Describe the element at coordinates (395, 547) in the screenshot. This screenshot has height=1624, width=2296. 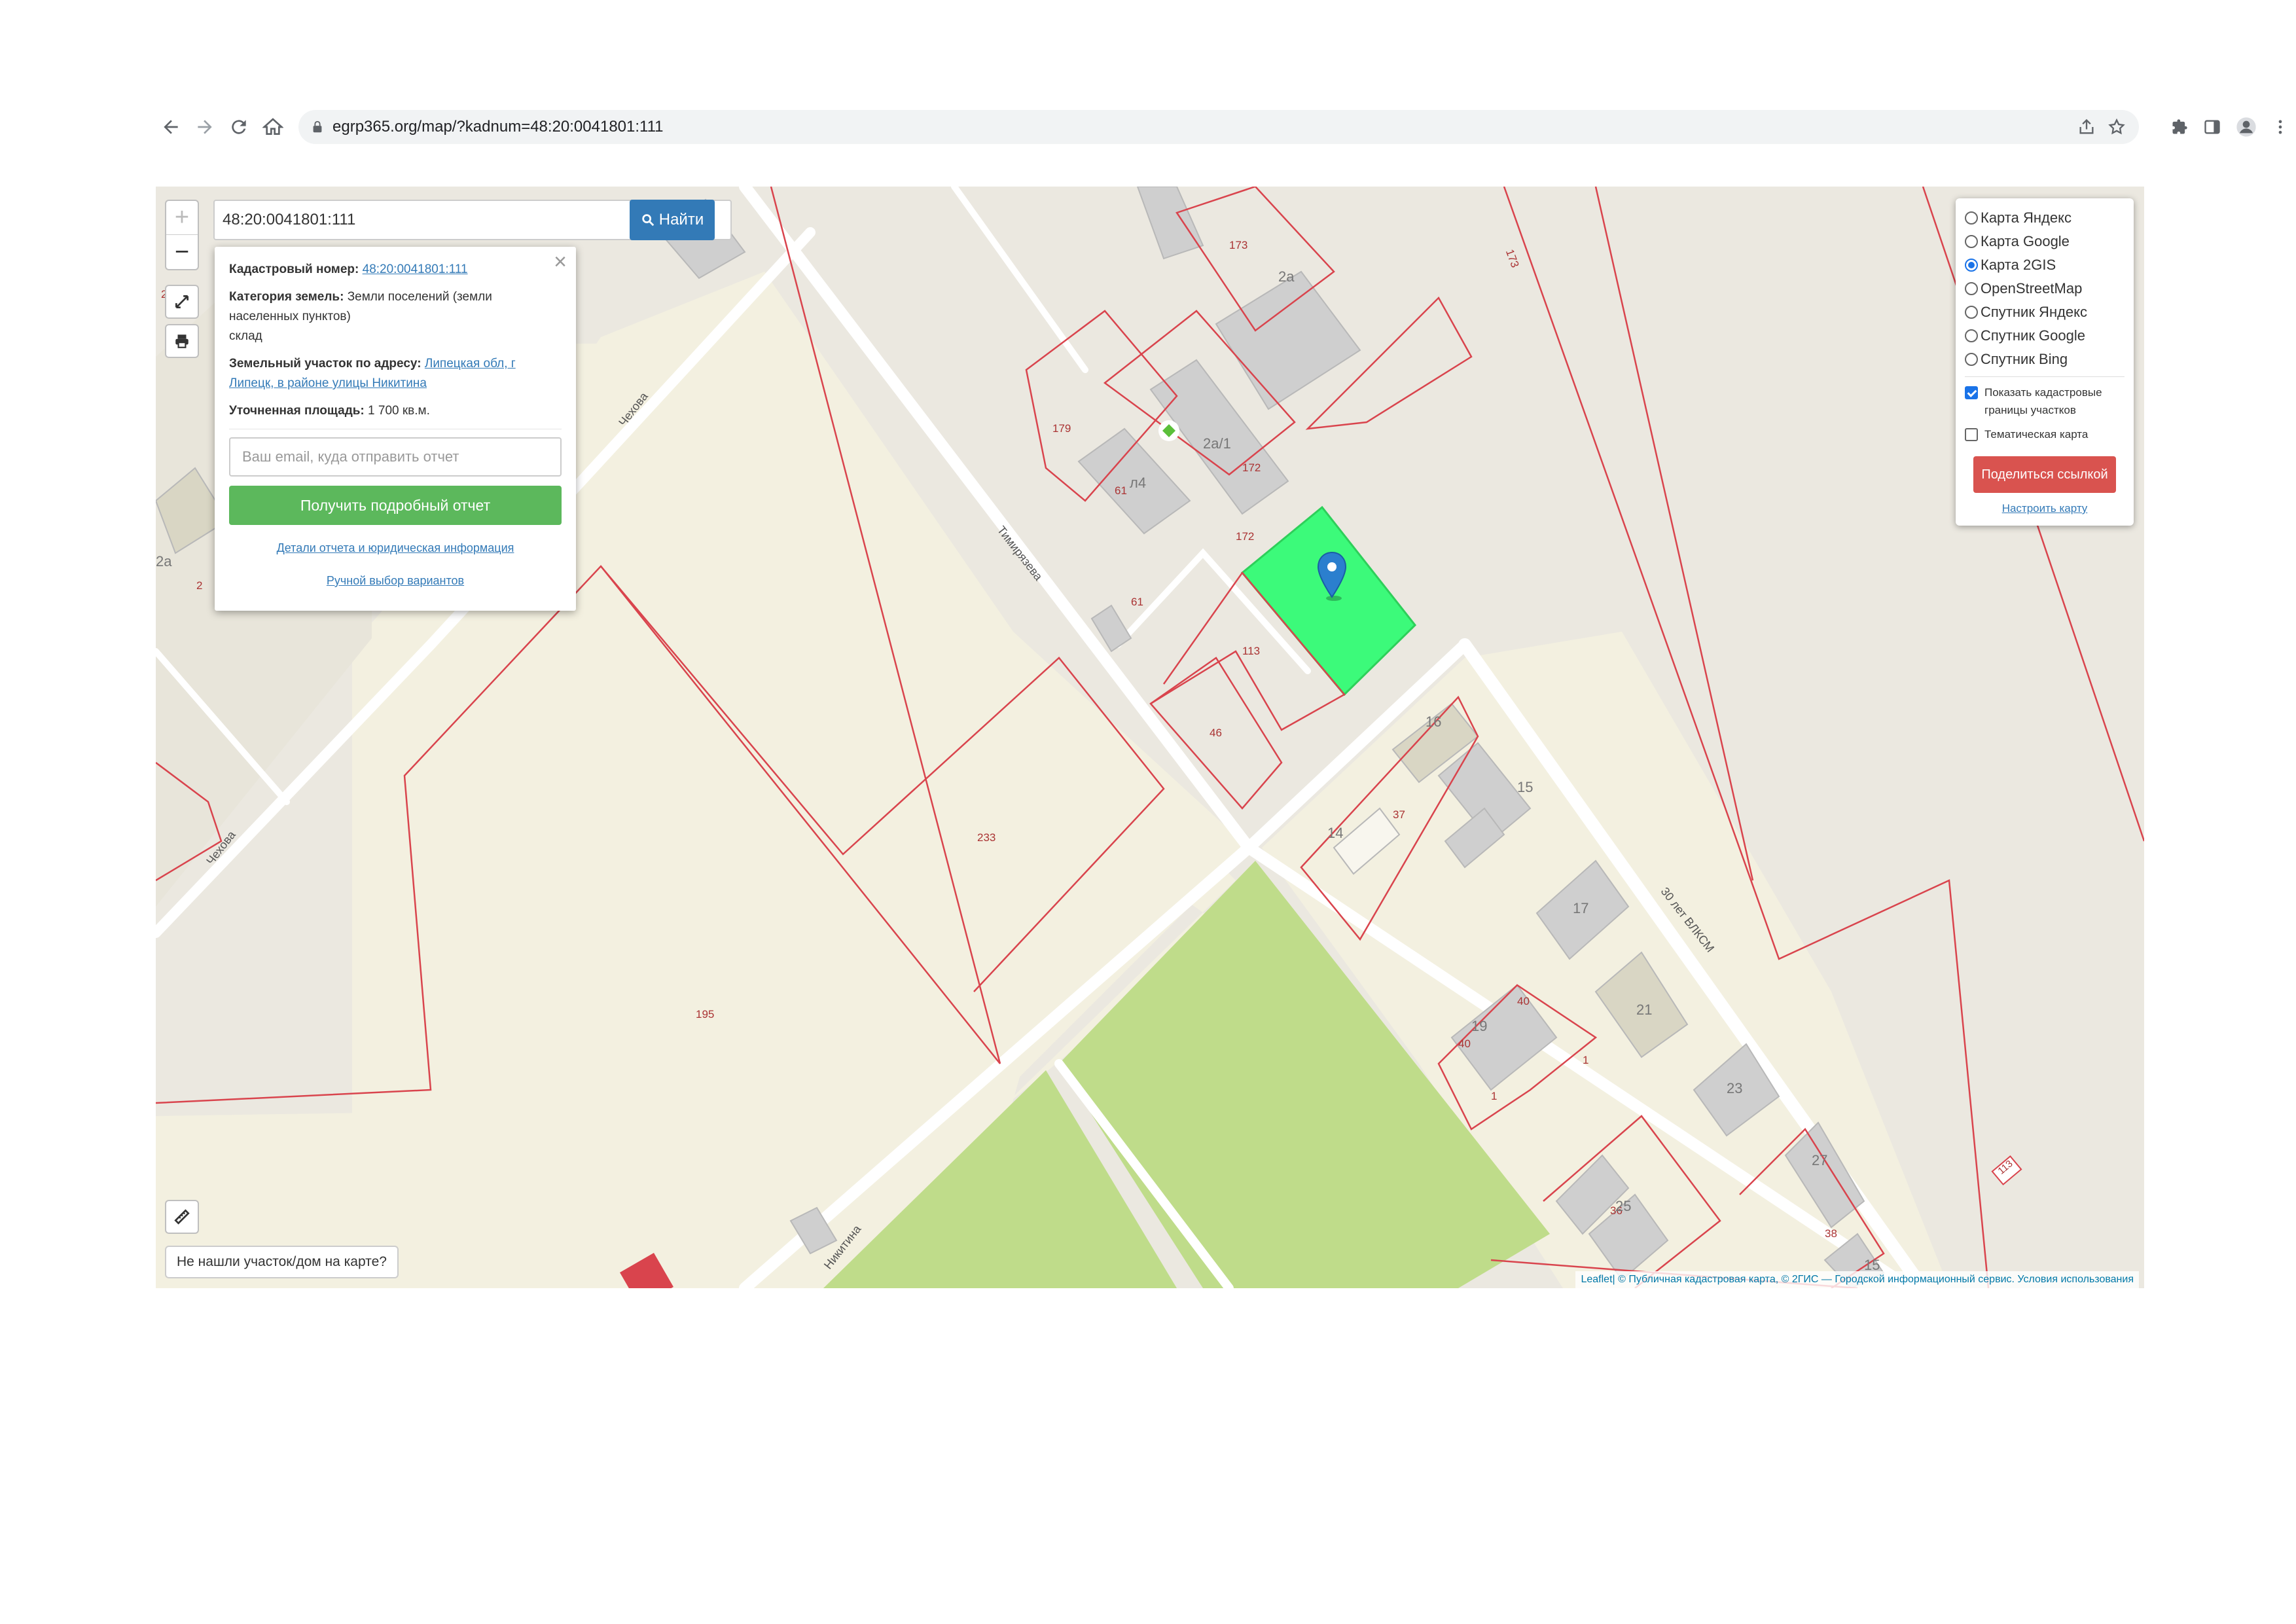
I see `report-details-link: Детали отчета и юридическая информация` at that location.